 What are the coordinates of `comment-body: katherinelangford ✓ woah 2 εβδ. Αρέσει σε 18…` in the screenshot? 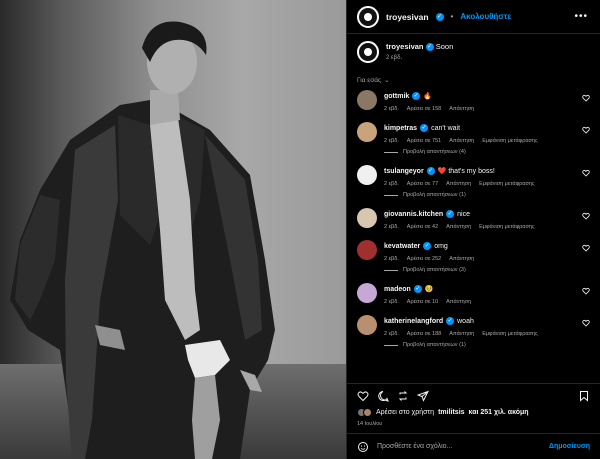 It's located at (461, 326).